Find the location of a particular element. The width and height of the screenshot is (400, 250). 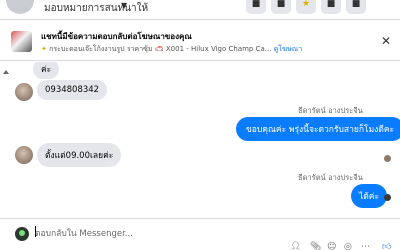

star-icon: ★ is located at coordinates (306, 7).